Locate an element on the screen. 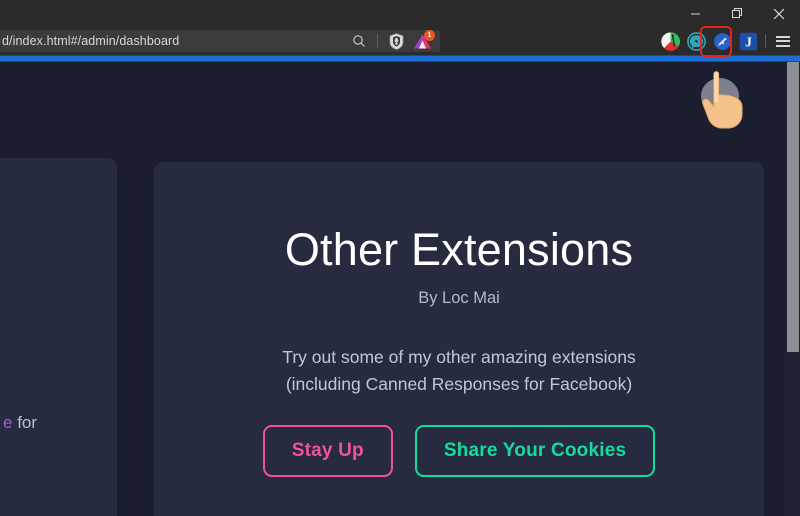 This screenshot has width=800, height=516. address-bar-actions: 1 is located at coordinates (394, 41).